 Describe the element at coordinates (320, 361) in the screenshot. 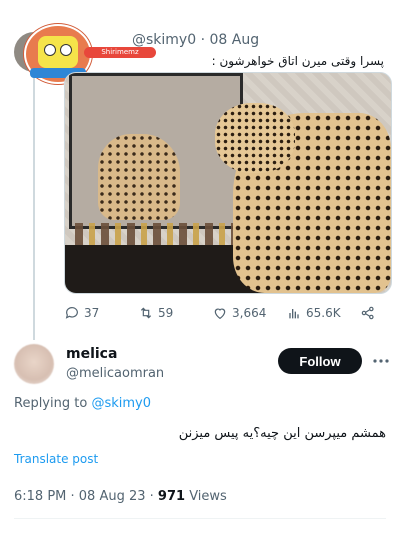

I see `follow-button: Follow` at that location.